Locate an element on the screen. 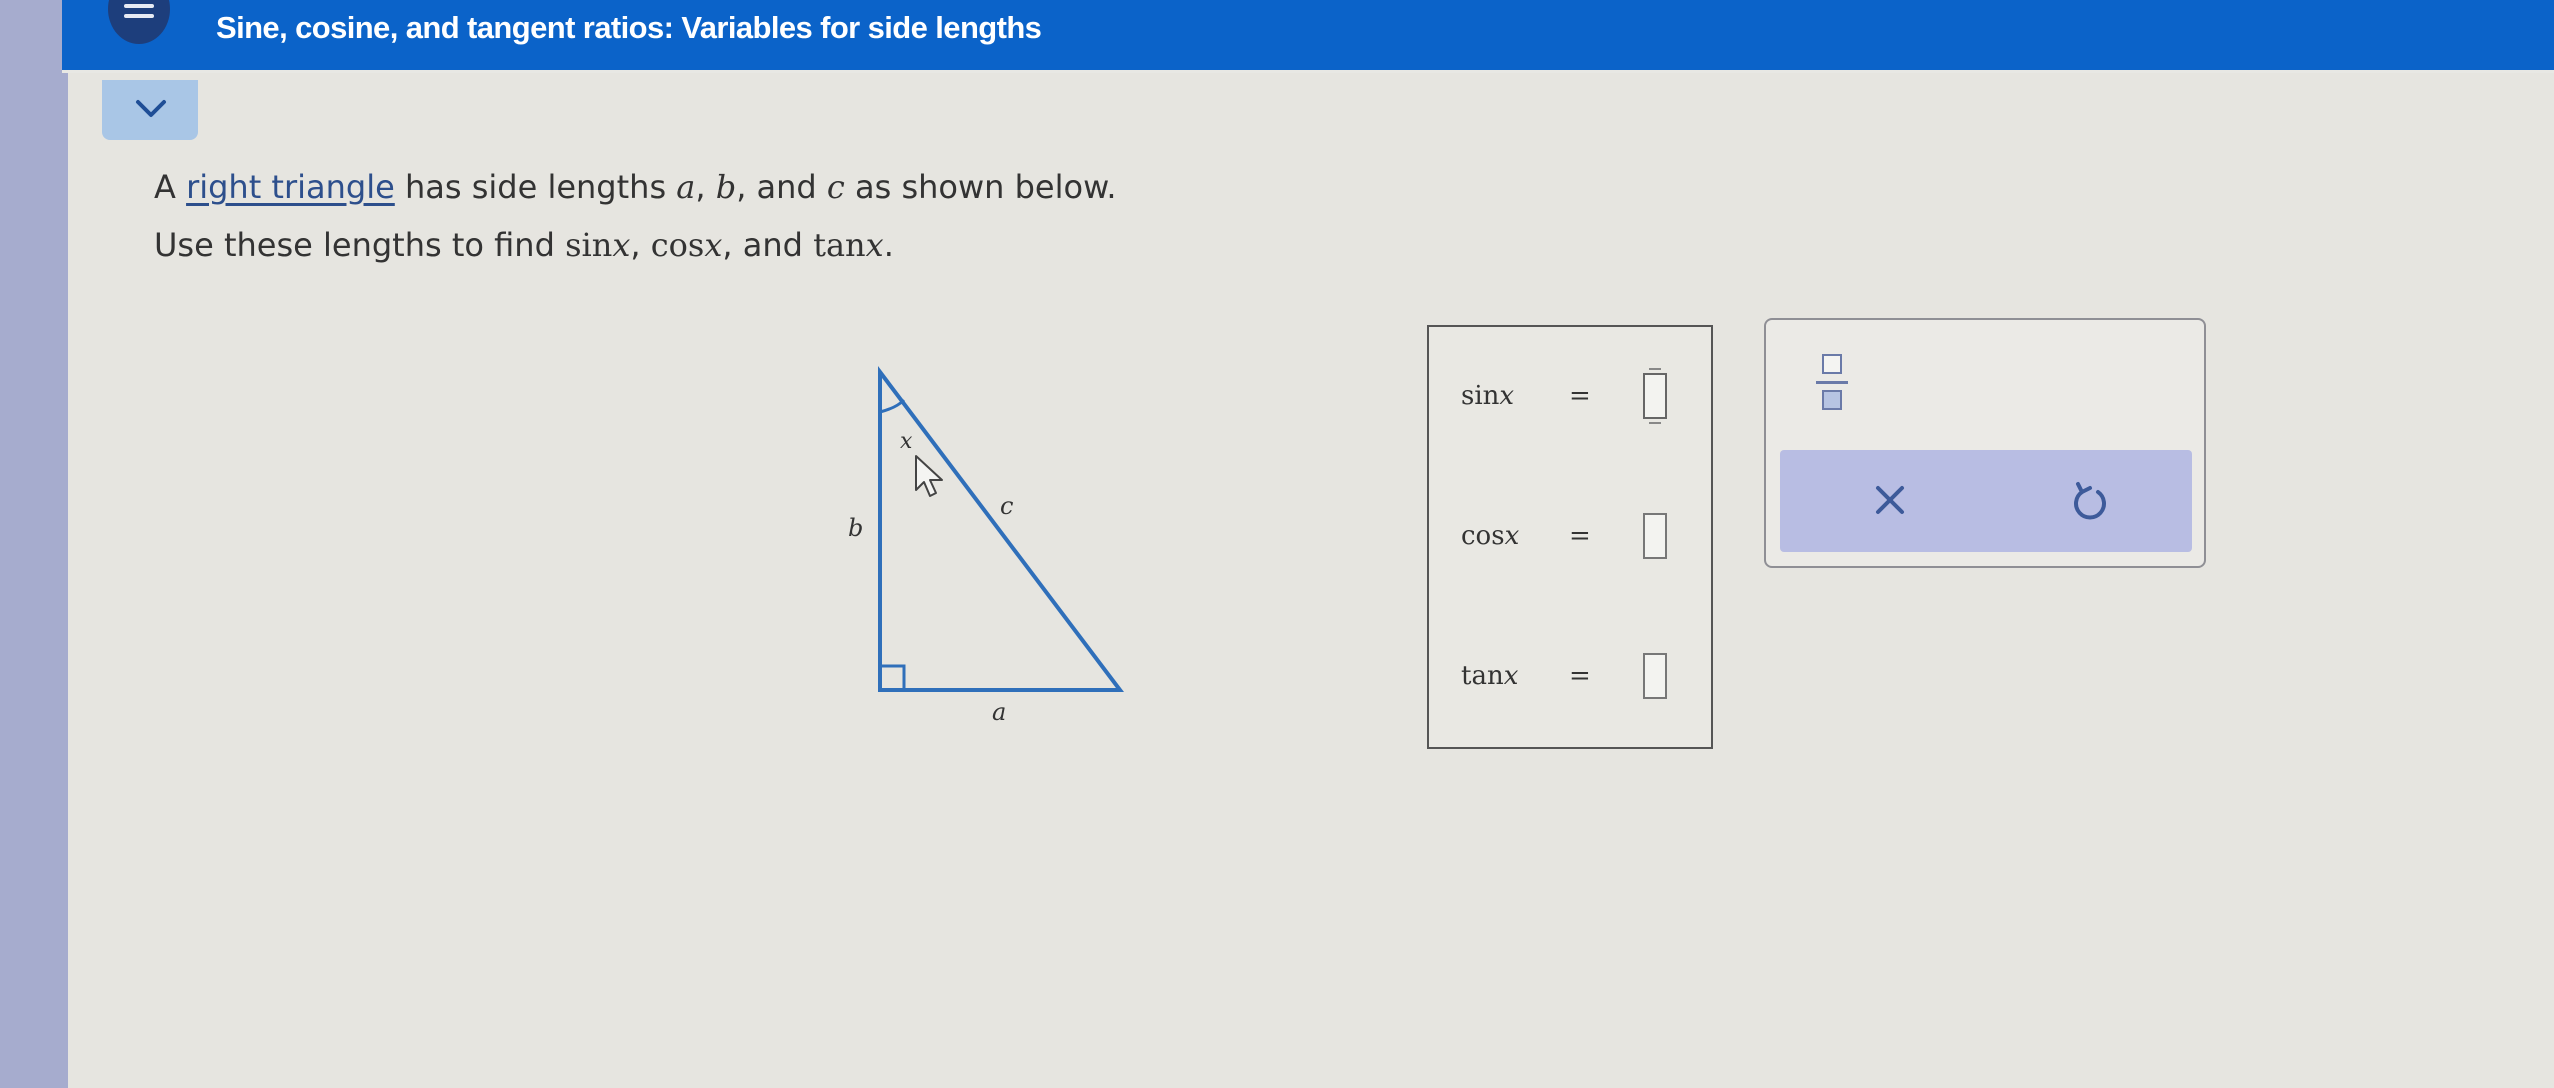  sin-expression: sinx is located at coordinates (597, 245).